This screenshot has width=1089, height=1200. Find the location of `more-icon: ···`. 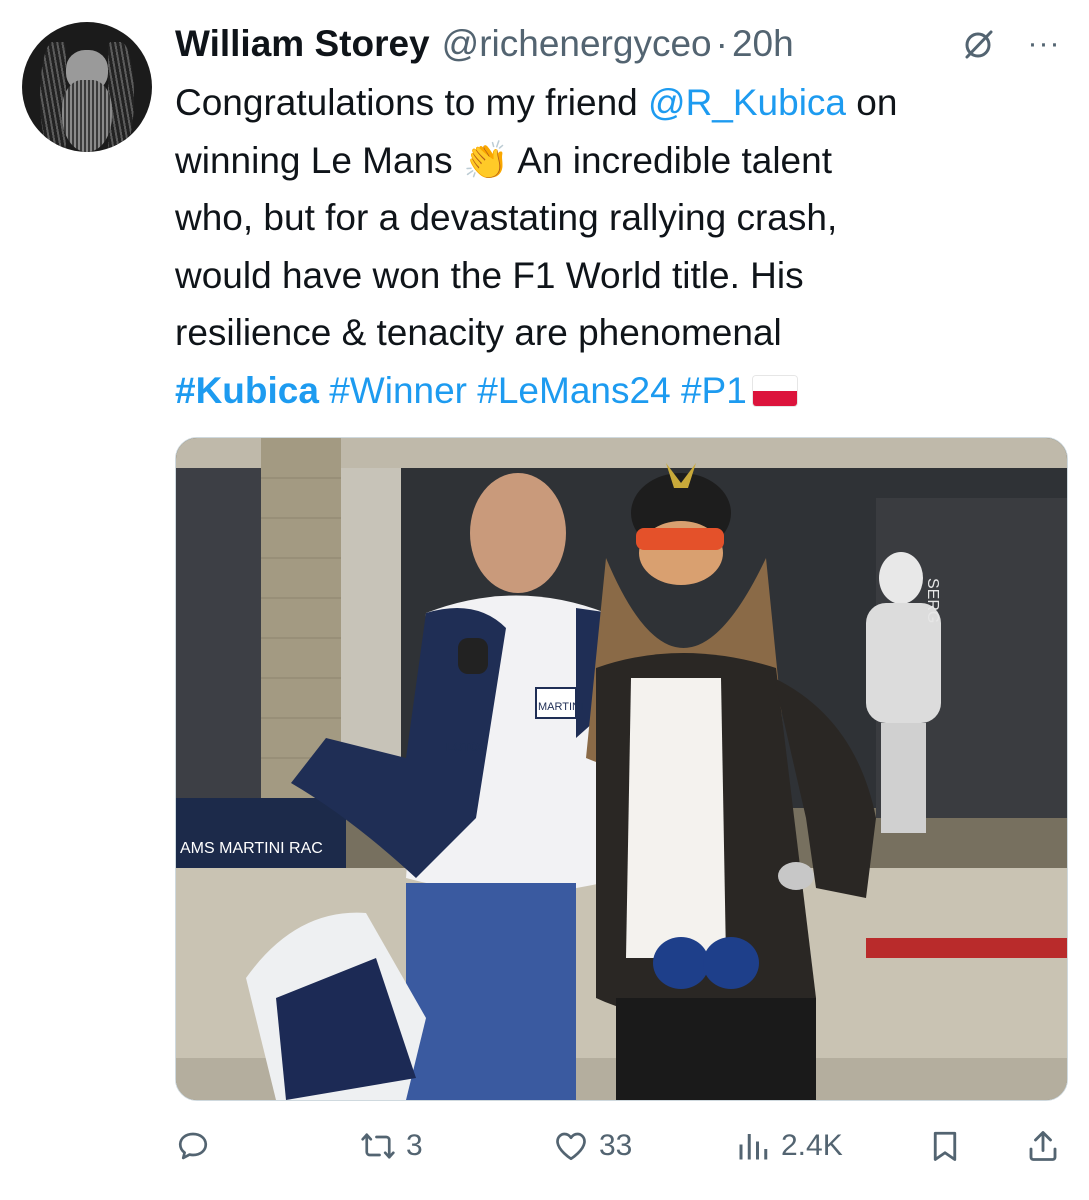

more-icon: ··· is located at coordinates (1044, 44).